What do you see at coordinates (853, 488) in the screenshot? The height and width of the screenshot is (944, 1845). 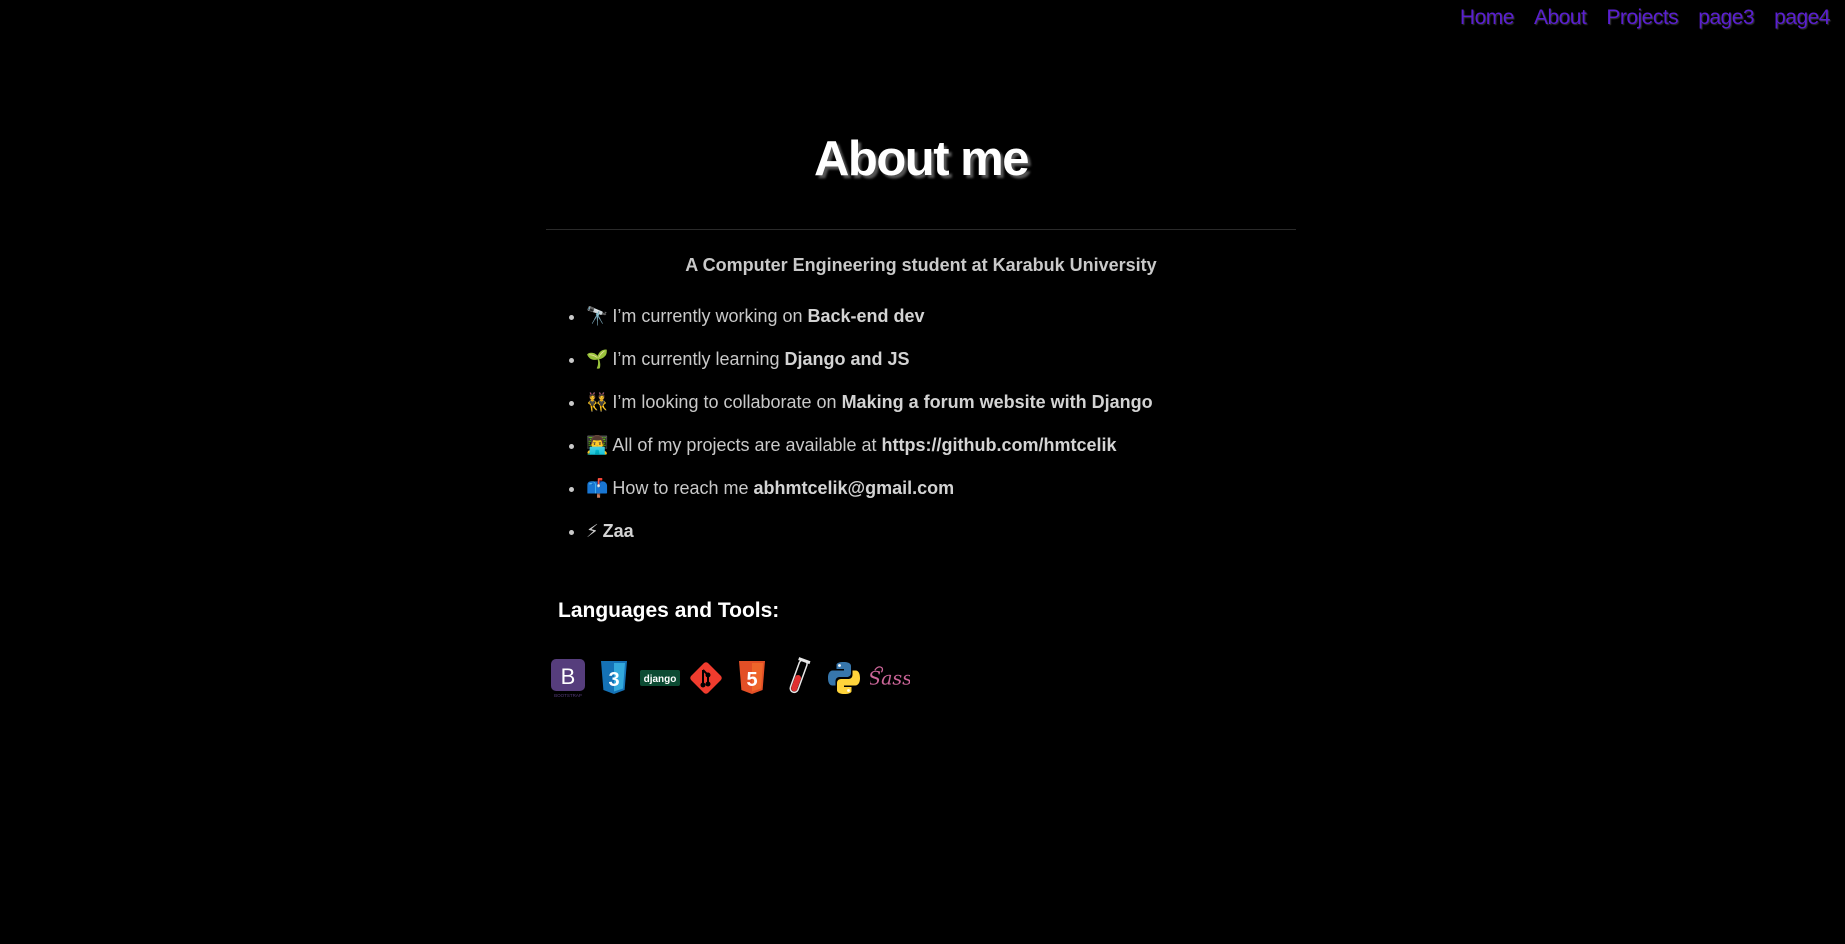 I see `email-link: abhmtcelik@gmail.com` at bounding box center [853, 488].